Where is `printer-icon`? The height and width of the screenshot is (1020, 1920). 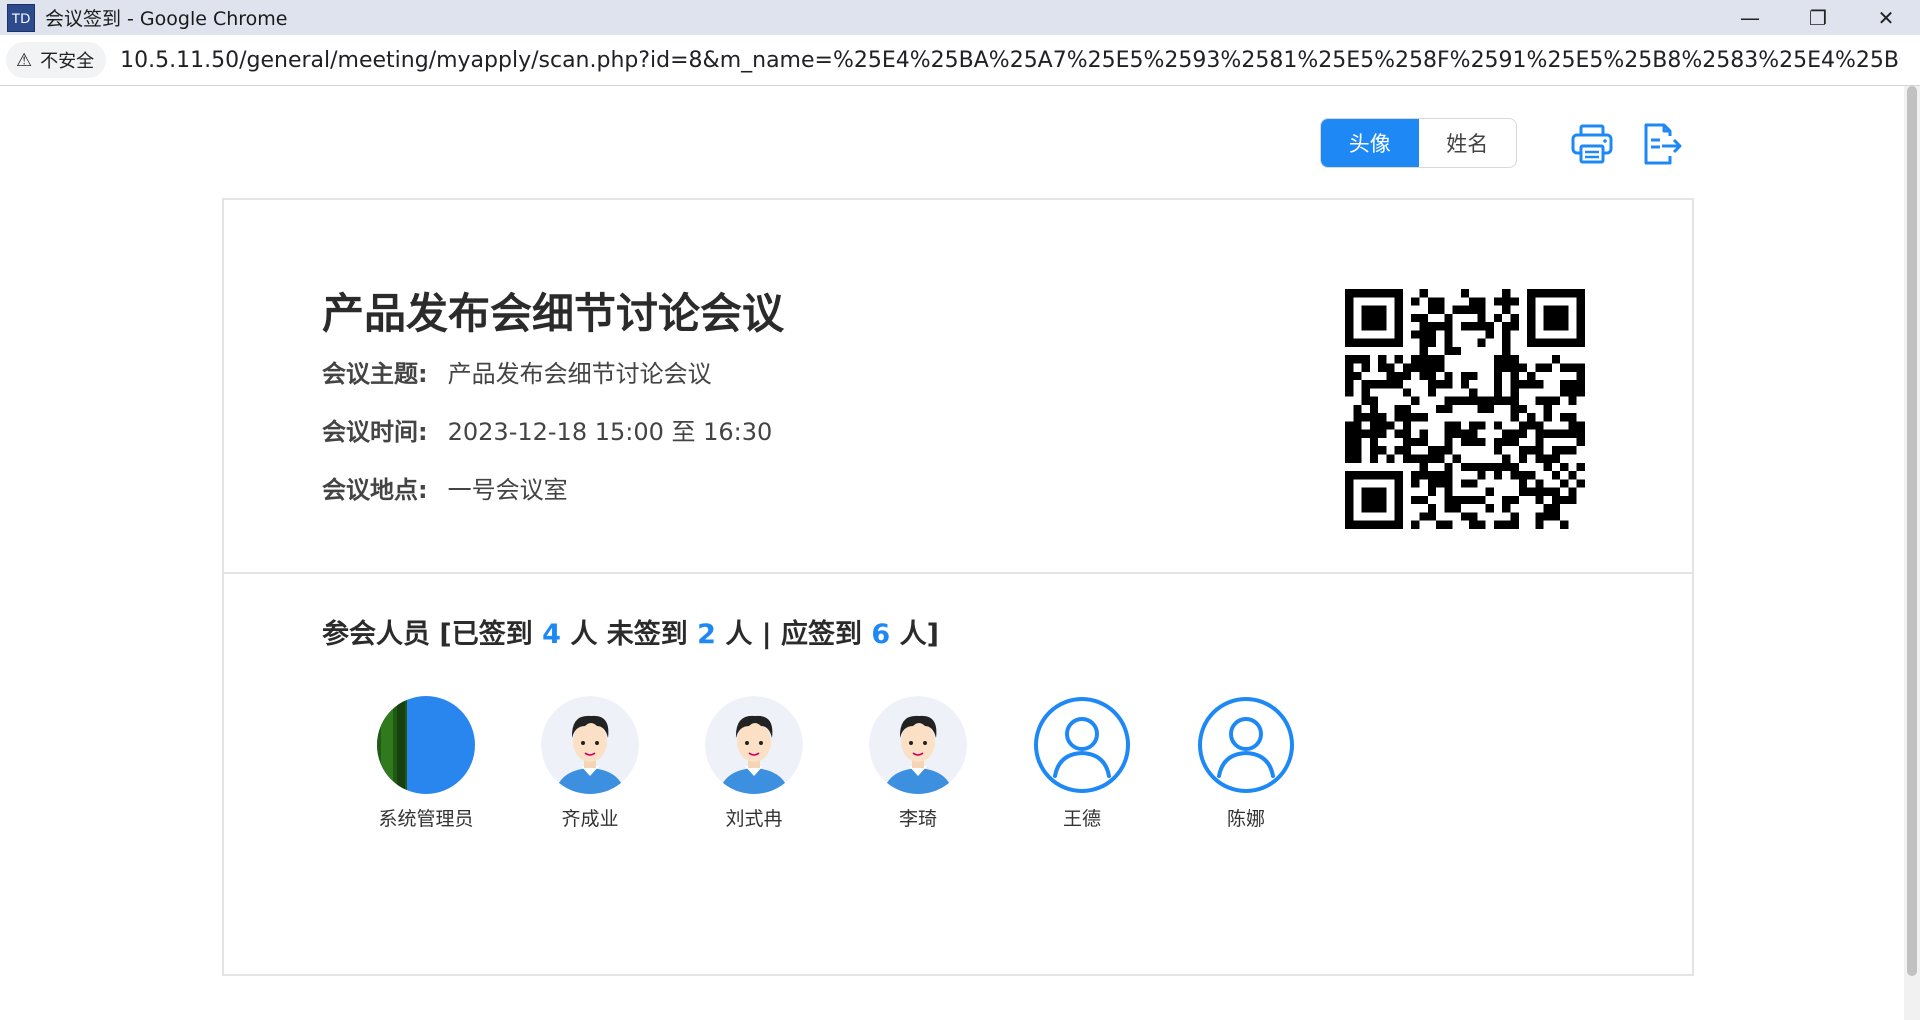 printer-icon is located at coordinates (1592, 144).